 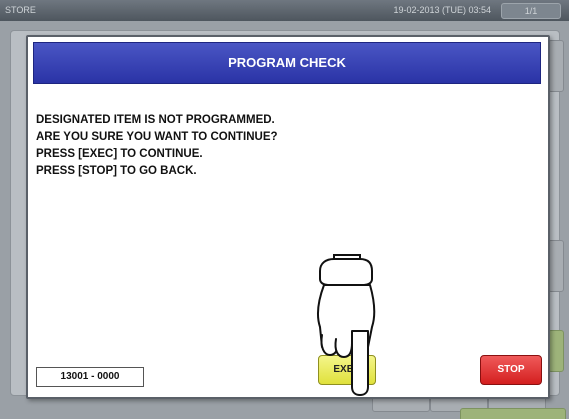 What do you see at coordinates (511, 370) in the screenshot?
I see `stop-button: STOP` at bounding box center [511, 370].